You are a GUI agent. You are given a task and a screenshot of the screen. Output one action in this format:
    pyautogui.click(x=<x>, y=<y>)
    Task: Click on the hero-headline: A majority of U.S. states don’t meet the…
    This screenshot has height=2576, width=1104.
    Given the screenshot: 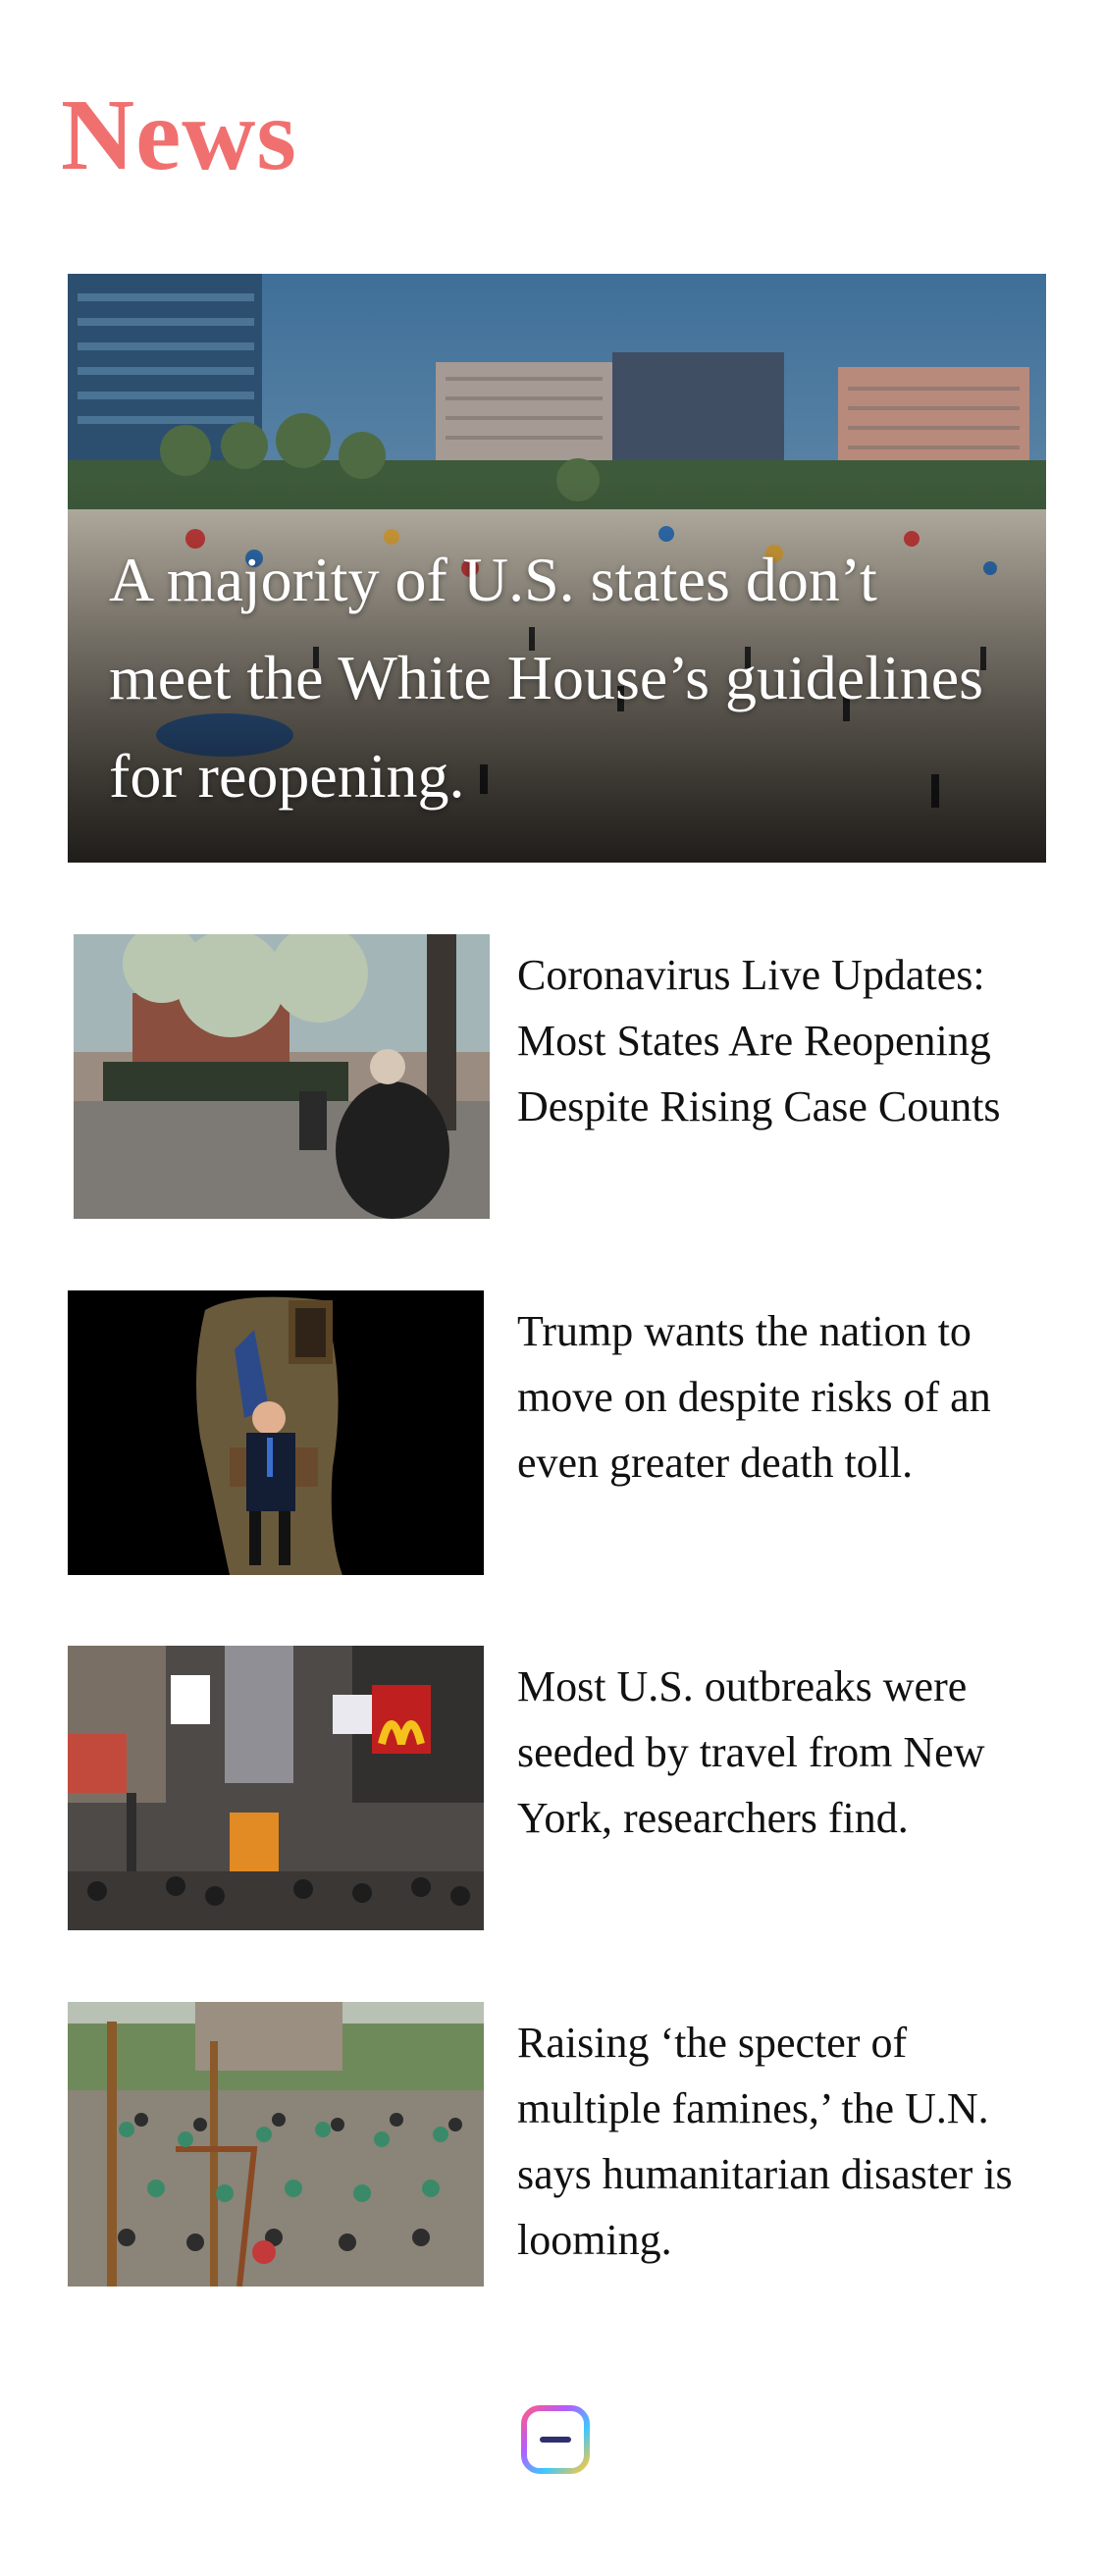 What is the action you would take?
    pyautogui.click(x=546, y=678)
    